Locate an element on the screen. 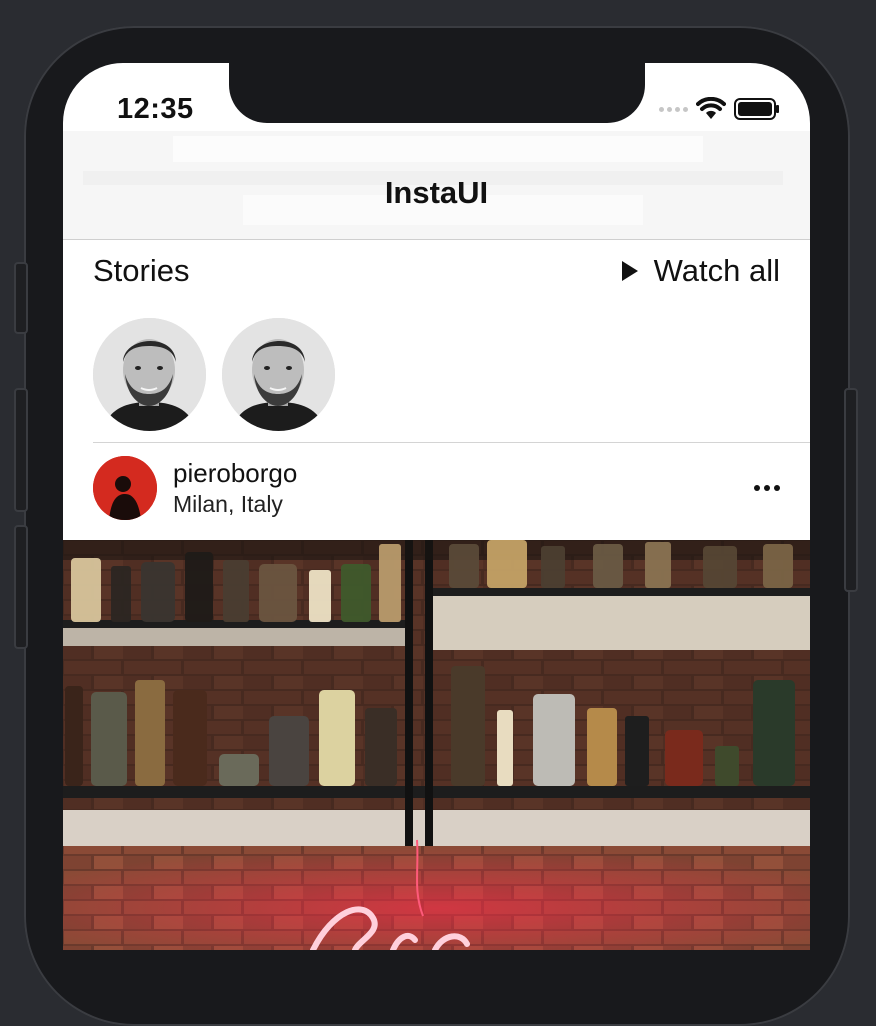  post-username: pieroborgo is located at coordinates (235, 473).